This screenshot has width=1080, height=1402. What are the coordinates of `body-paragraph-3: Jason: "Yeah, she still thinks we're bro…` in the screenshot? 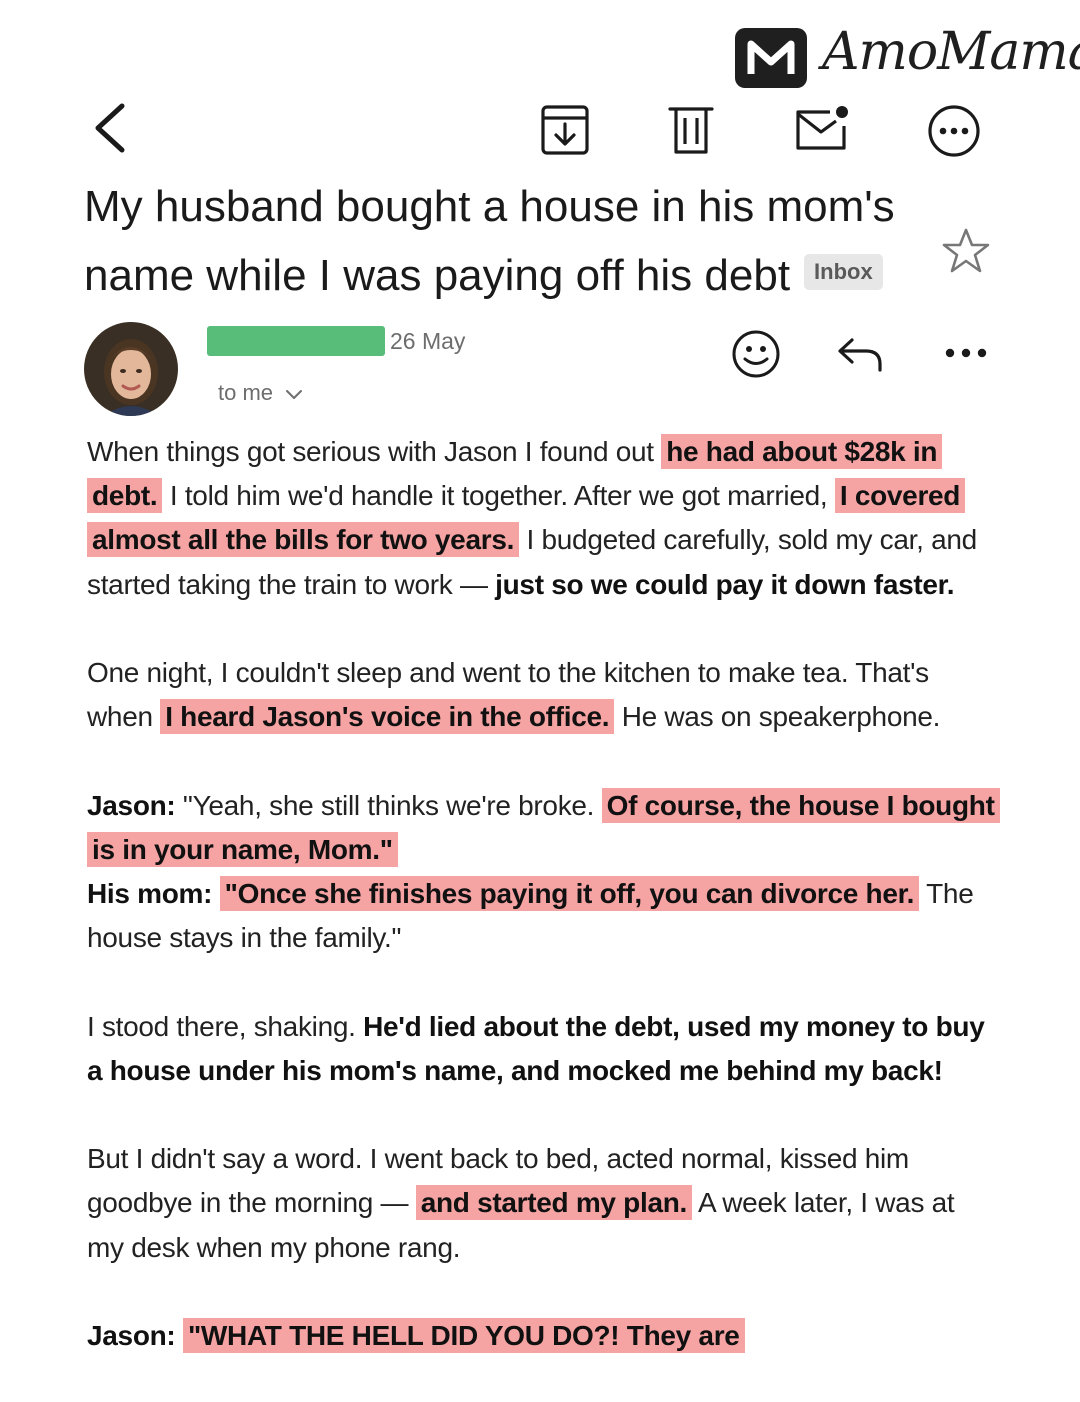 It's located at (543, 872).